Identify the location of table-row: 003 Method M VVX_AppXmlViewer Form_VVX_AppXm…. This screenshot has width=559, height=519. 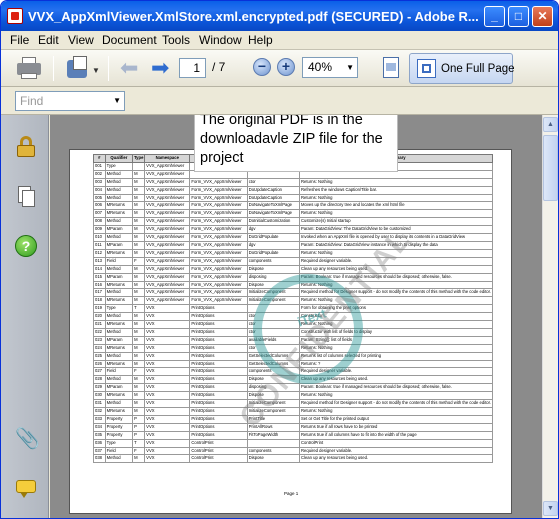
(293, 182).